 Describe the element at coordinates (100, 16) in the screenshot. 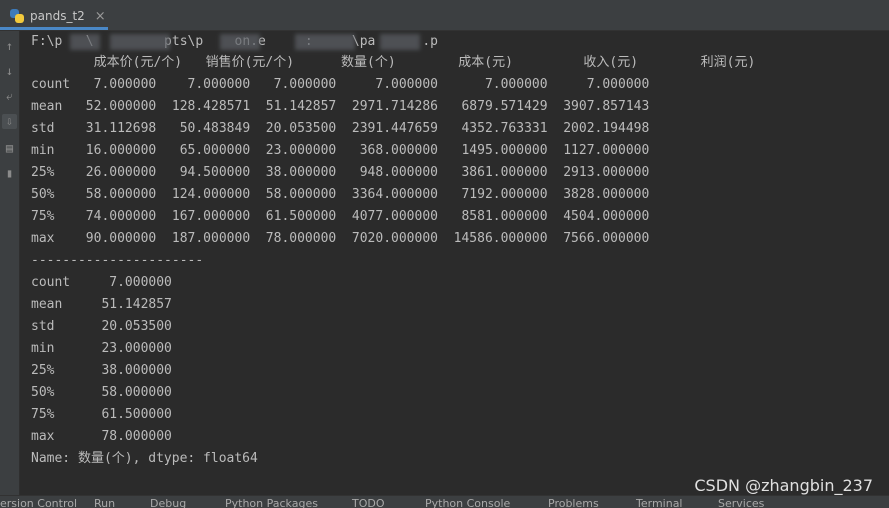

I see `close-icon: ×` at that location.